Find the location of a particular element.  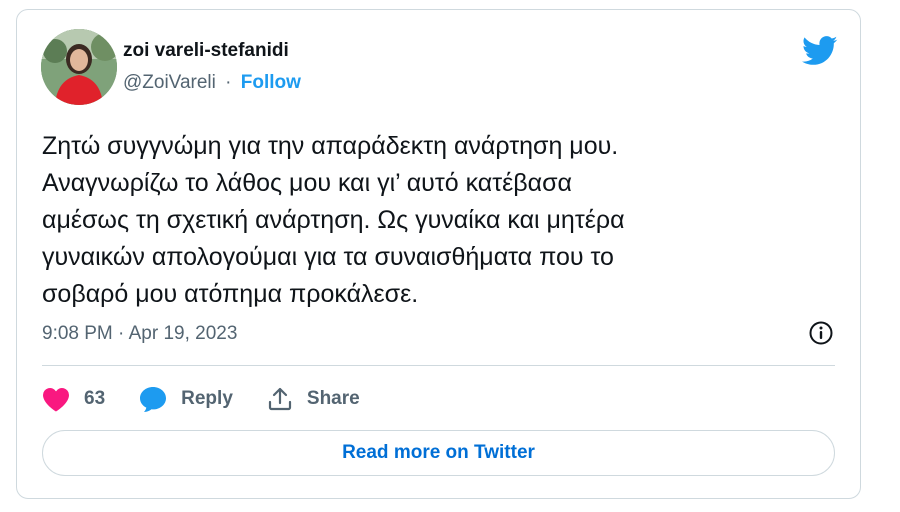

reply-label: Reply is located at coordinates (207, 398).